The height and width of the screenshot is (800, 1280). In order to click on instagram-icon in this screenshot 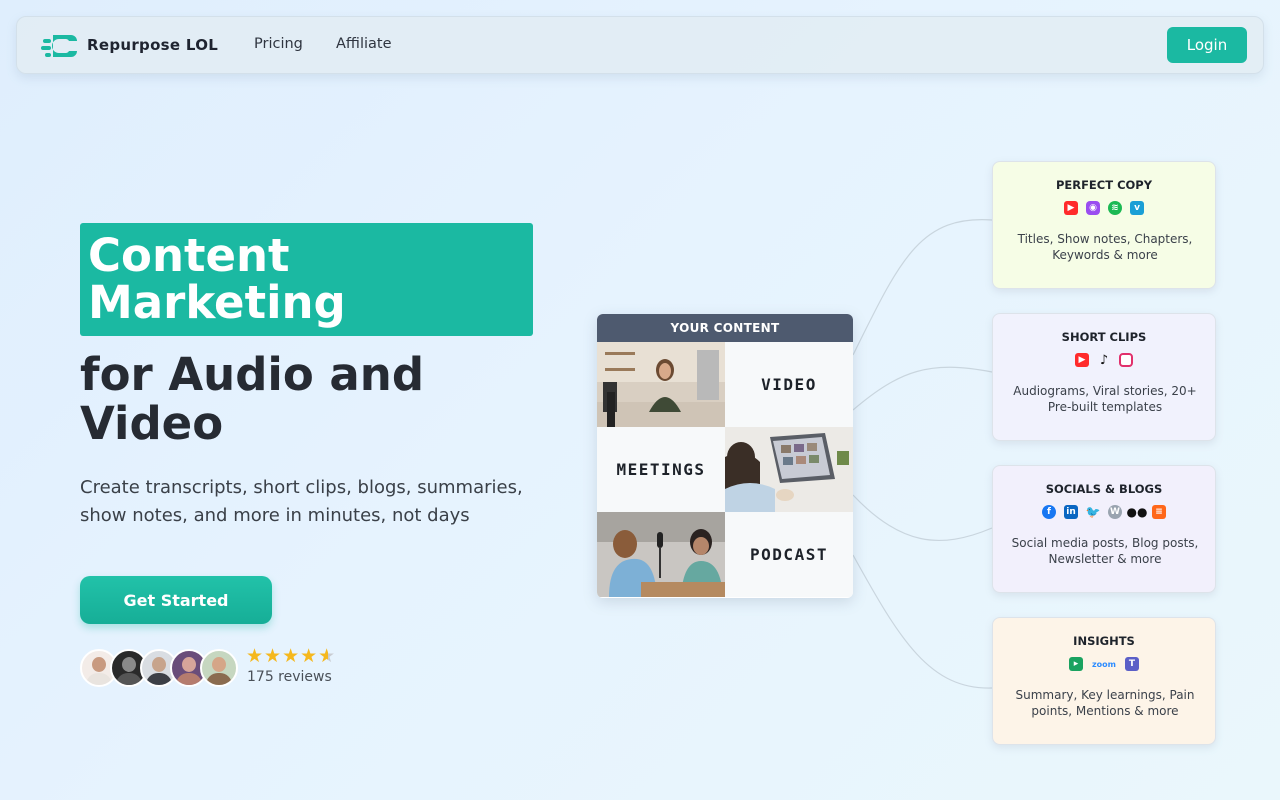, I will do `click(1126, 360)`.